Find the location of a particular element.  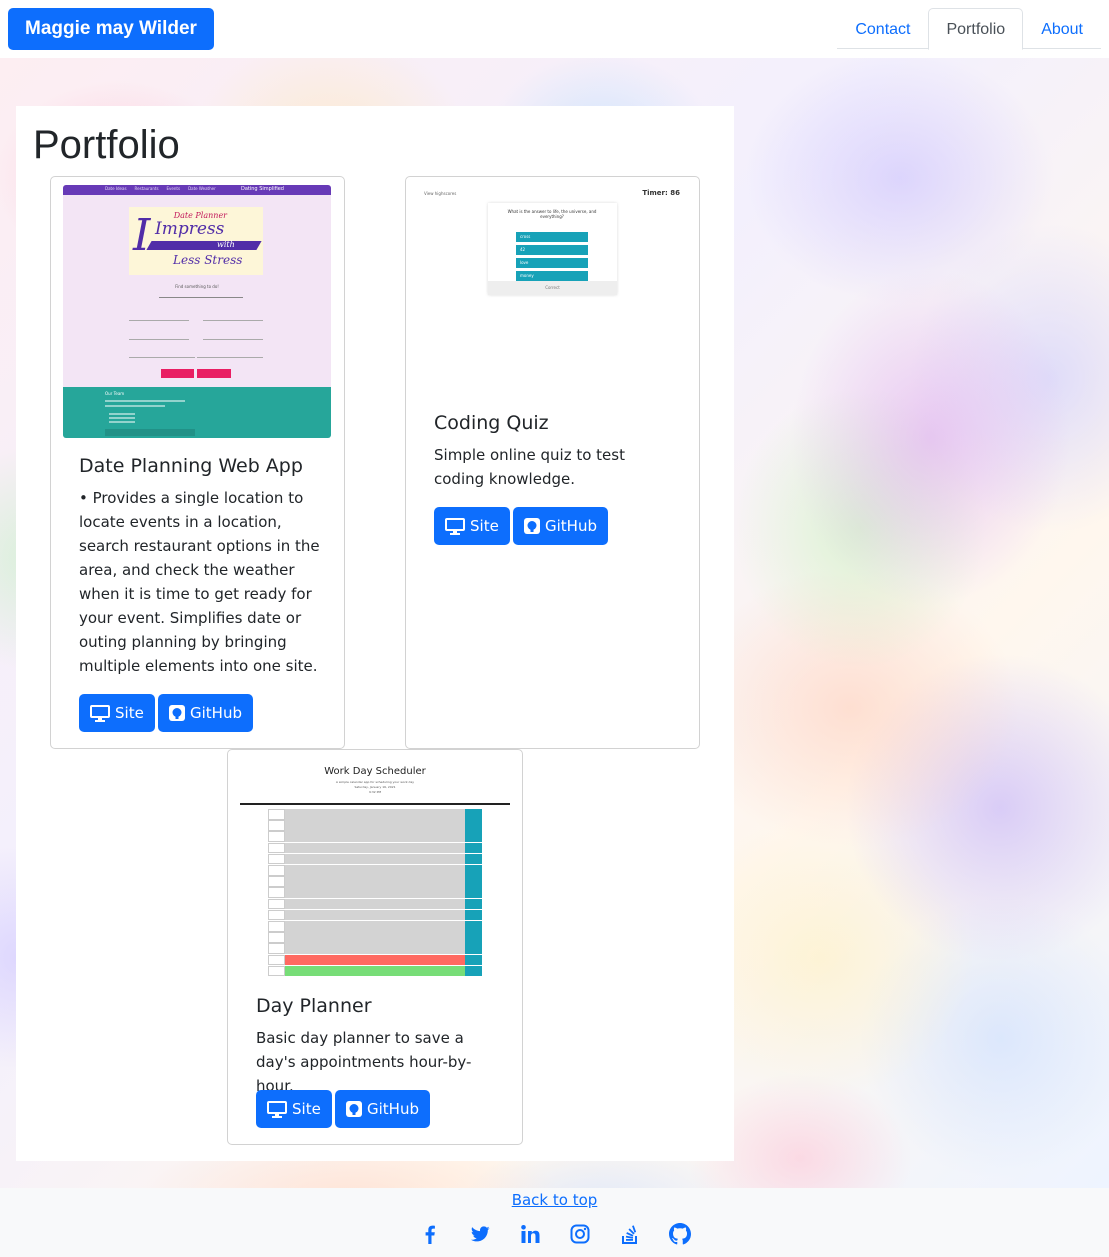

thumb-scheduler-time: 9:32 PM is located at coordinates (375, 792).